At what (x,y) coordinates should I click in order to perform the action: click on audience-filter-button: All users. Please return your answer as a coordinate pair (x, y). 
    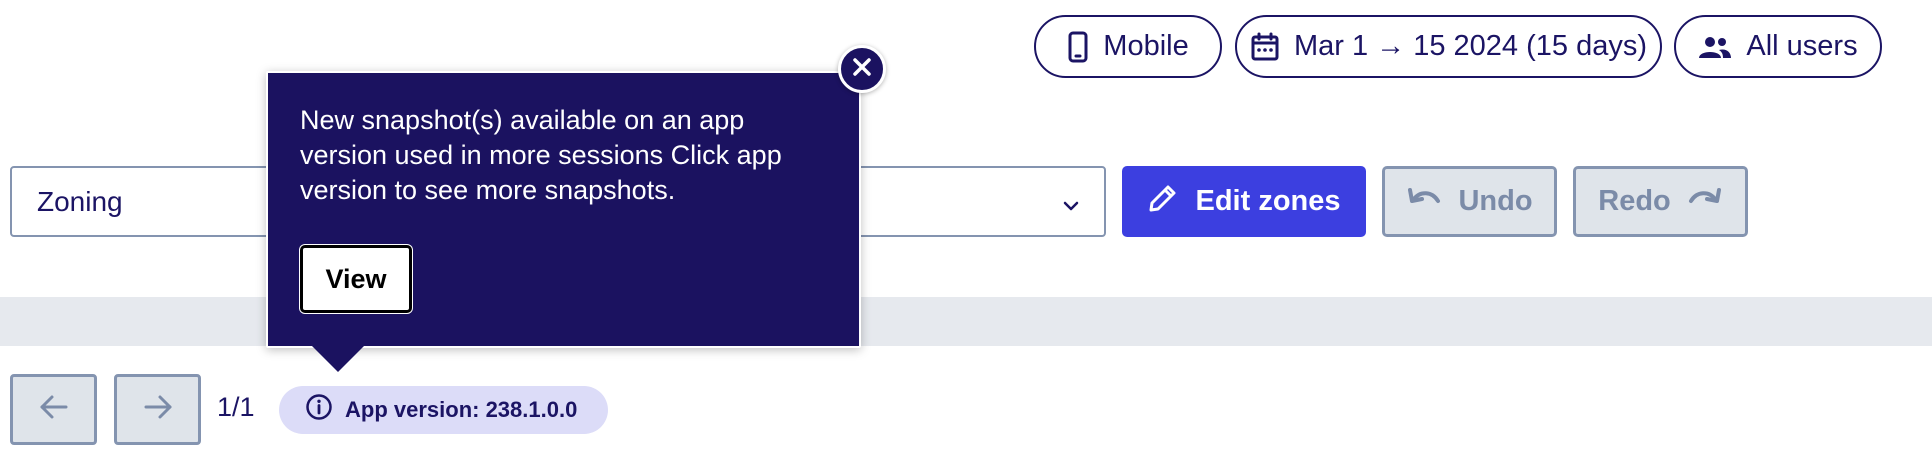
    Looking at the image, I should click on (1778, 46).